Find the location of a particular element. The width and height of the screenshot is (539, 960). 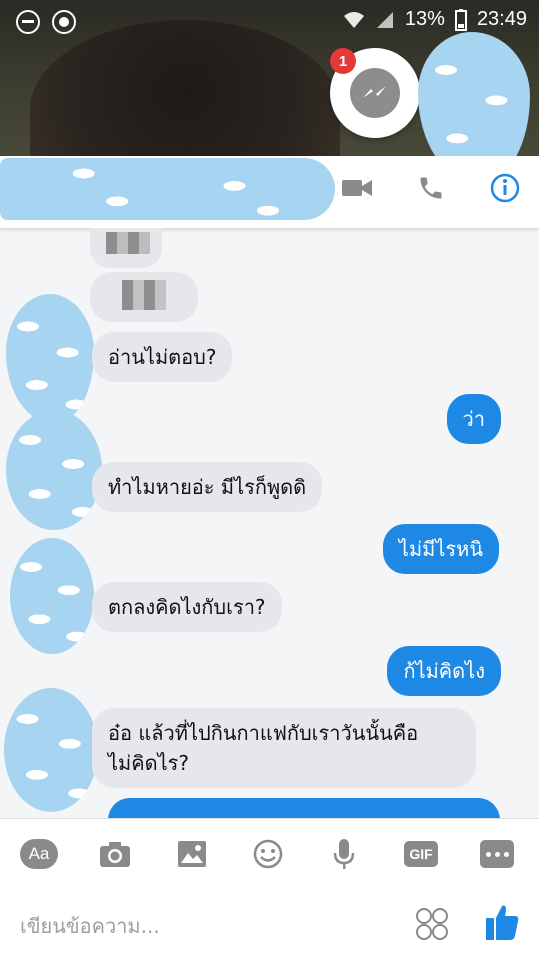

message-bubble-outgoing-partial is located at coordinates (304, 808).